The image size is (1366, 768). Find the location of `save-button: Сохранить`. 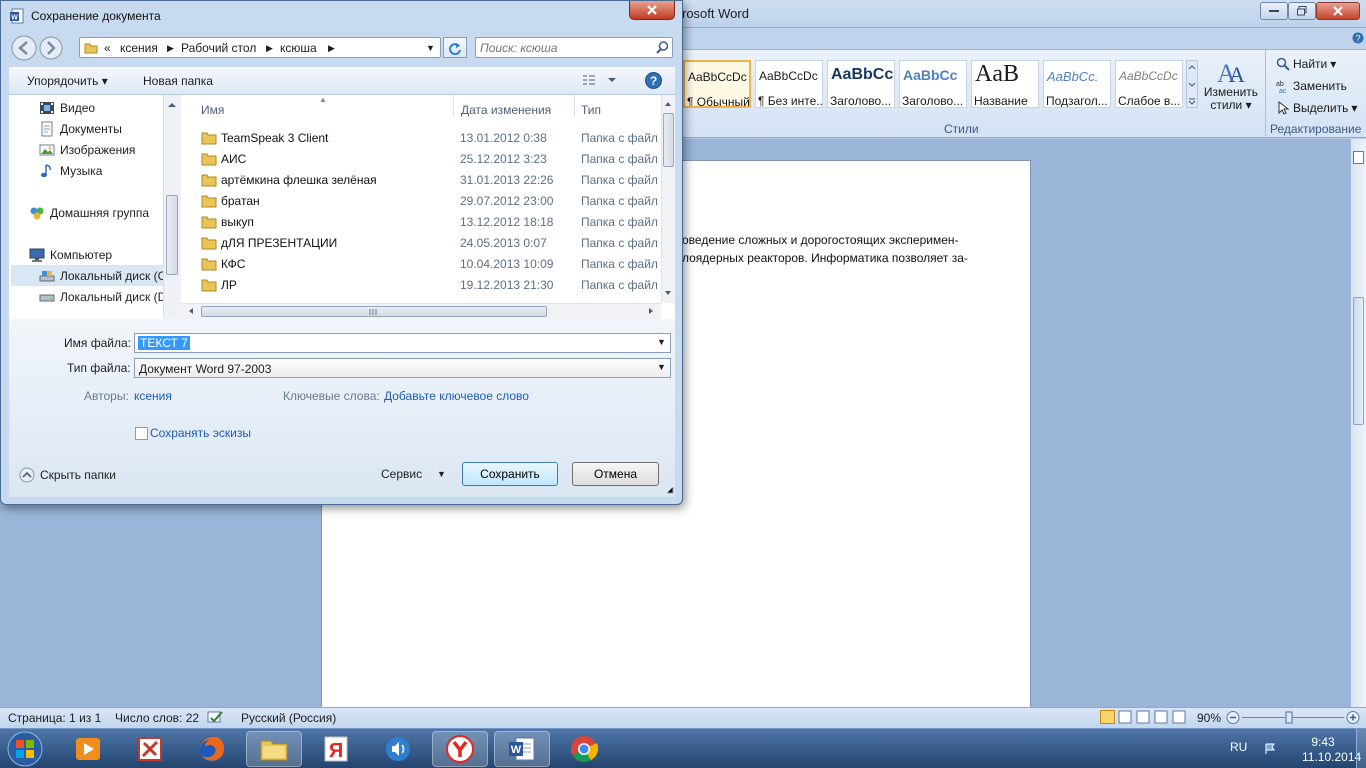

save-button: Сохранить is located at coordinates (510, 474).